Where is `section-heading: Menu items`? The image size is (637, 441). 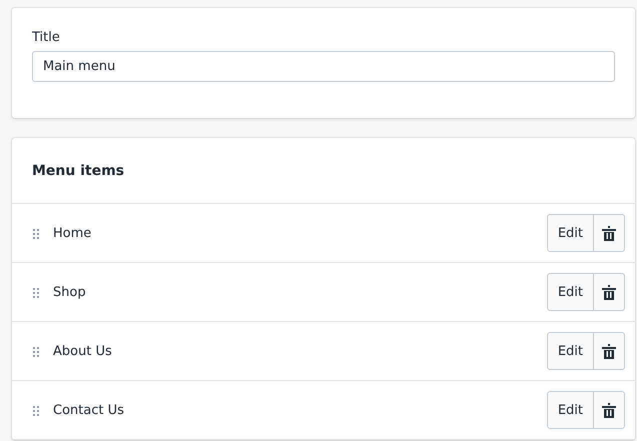 section-heading: Menu items is located at coordinates (78, 170).